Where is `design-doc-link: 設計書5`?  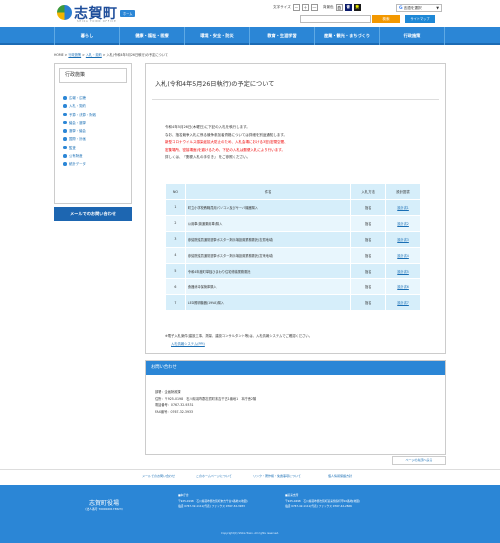 design-doc-link: 設計書5 is located at coordinates (403, 272).